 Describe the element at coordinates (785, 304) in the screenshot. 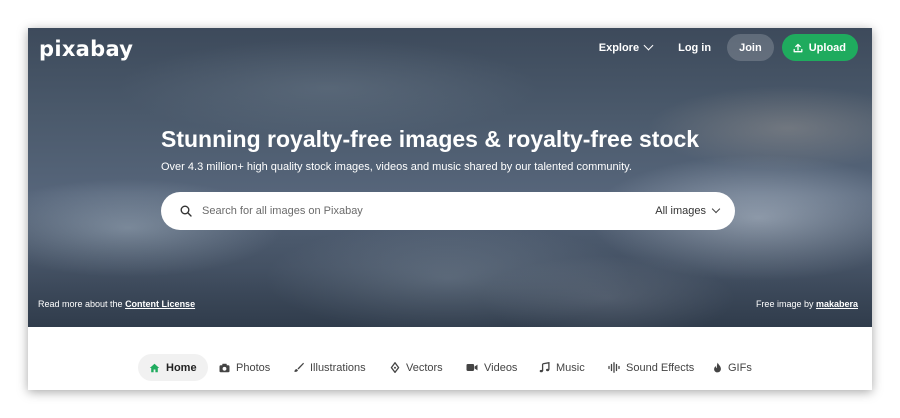

I see `credit-prefix: Free image by` at that location.